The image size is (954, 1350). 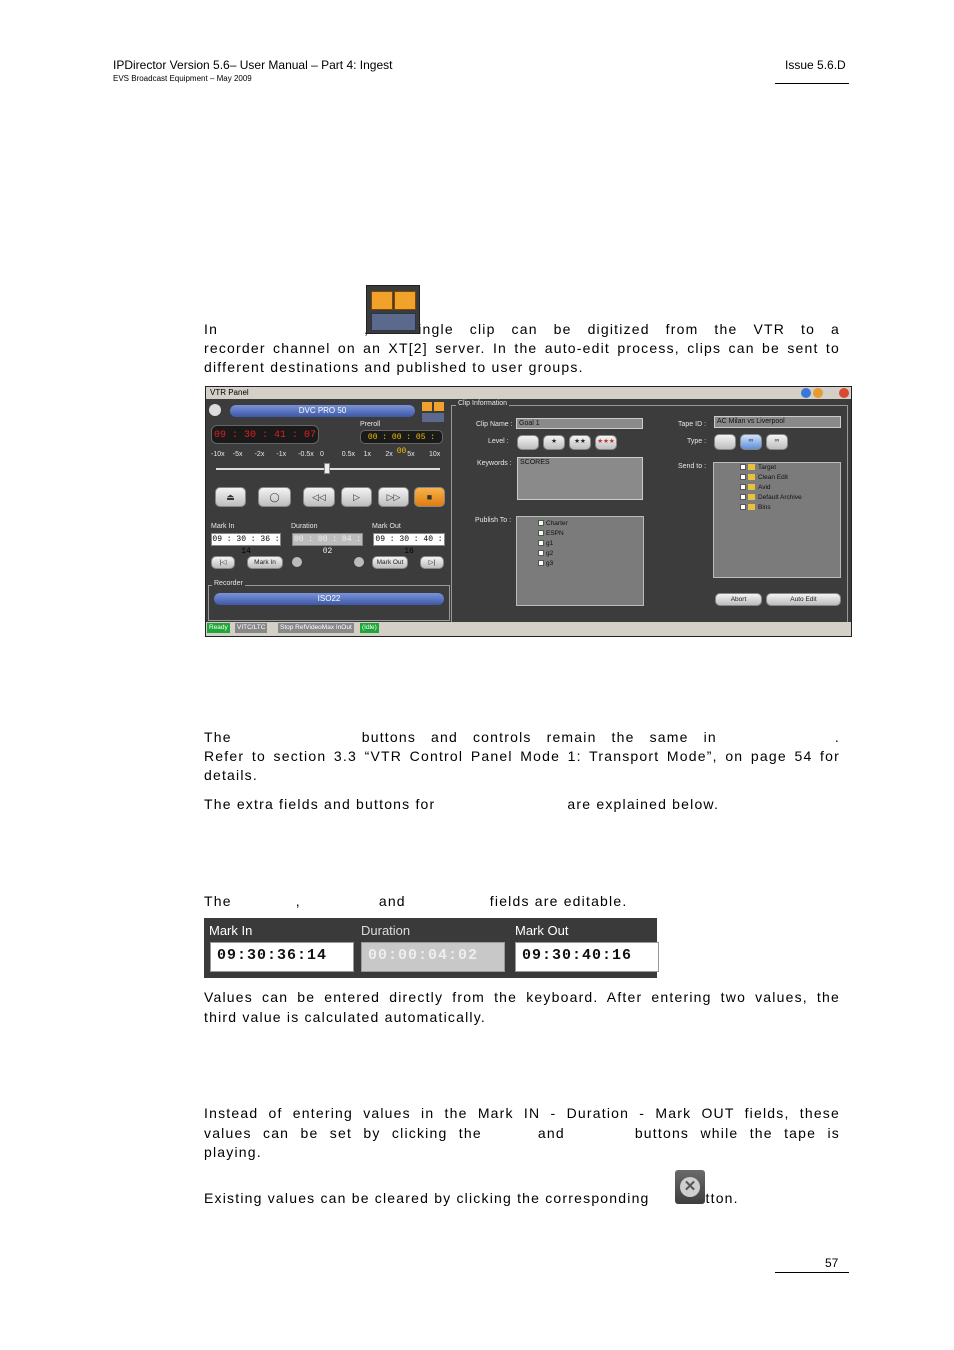 I want to click on recorder-bar: ISO22, so click(x=329, y=599).